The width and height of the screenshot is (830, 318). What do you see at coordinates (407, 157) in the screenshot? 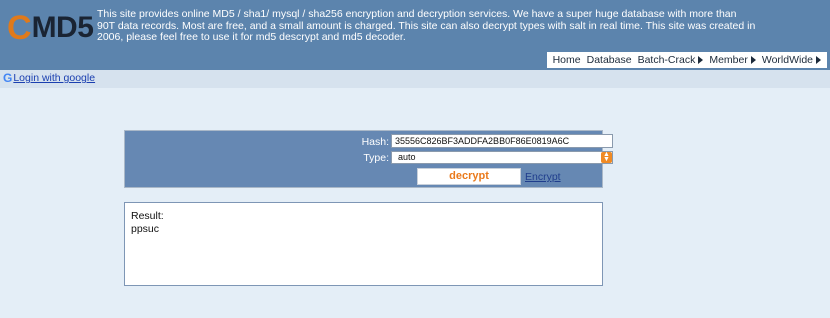
I see `type-select-value: auto` at bounding box center [407, 157].